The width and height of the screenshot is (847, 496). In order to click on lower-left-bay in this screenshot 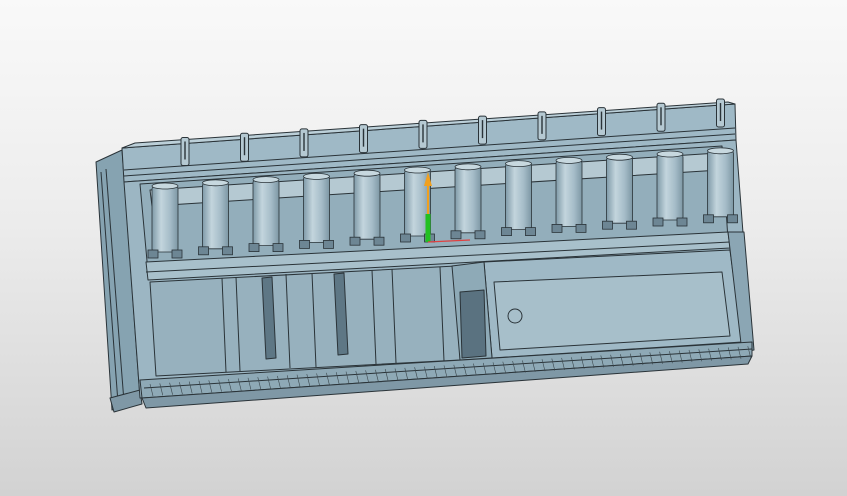, I will do `click(305, 321)`.